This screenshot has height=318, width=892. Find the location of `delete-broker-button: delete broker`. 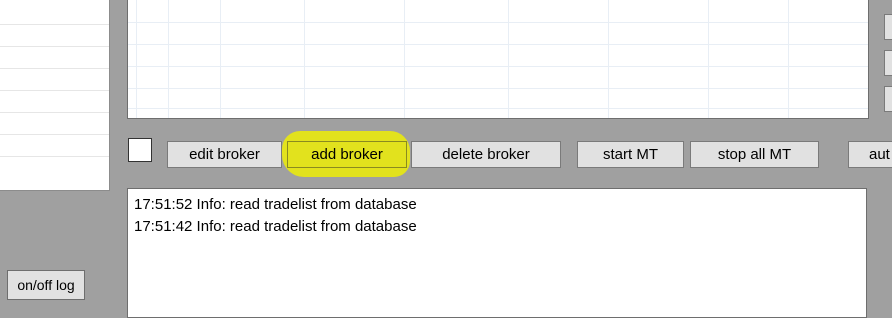

delete-broker-button: delete broker is located at coordinates (486, 154).